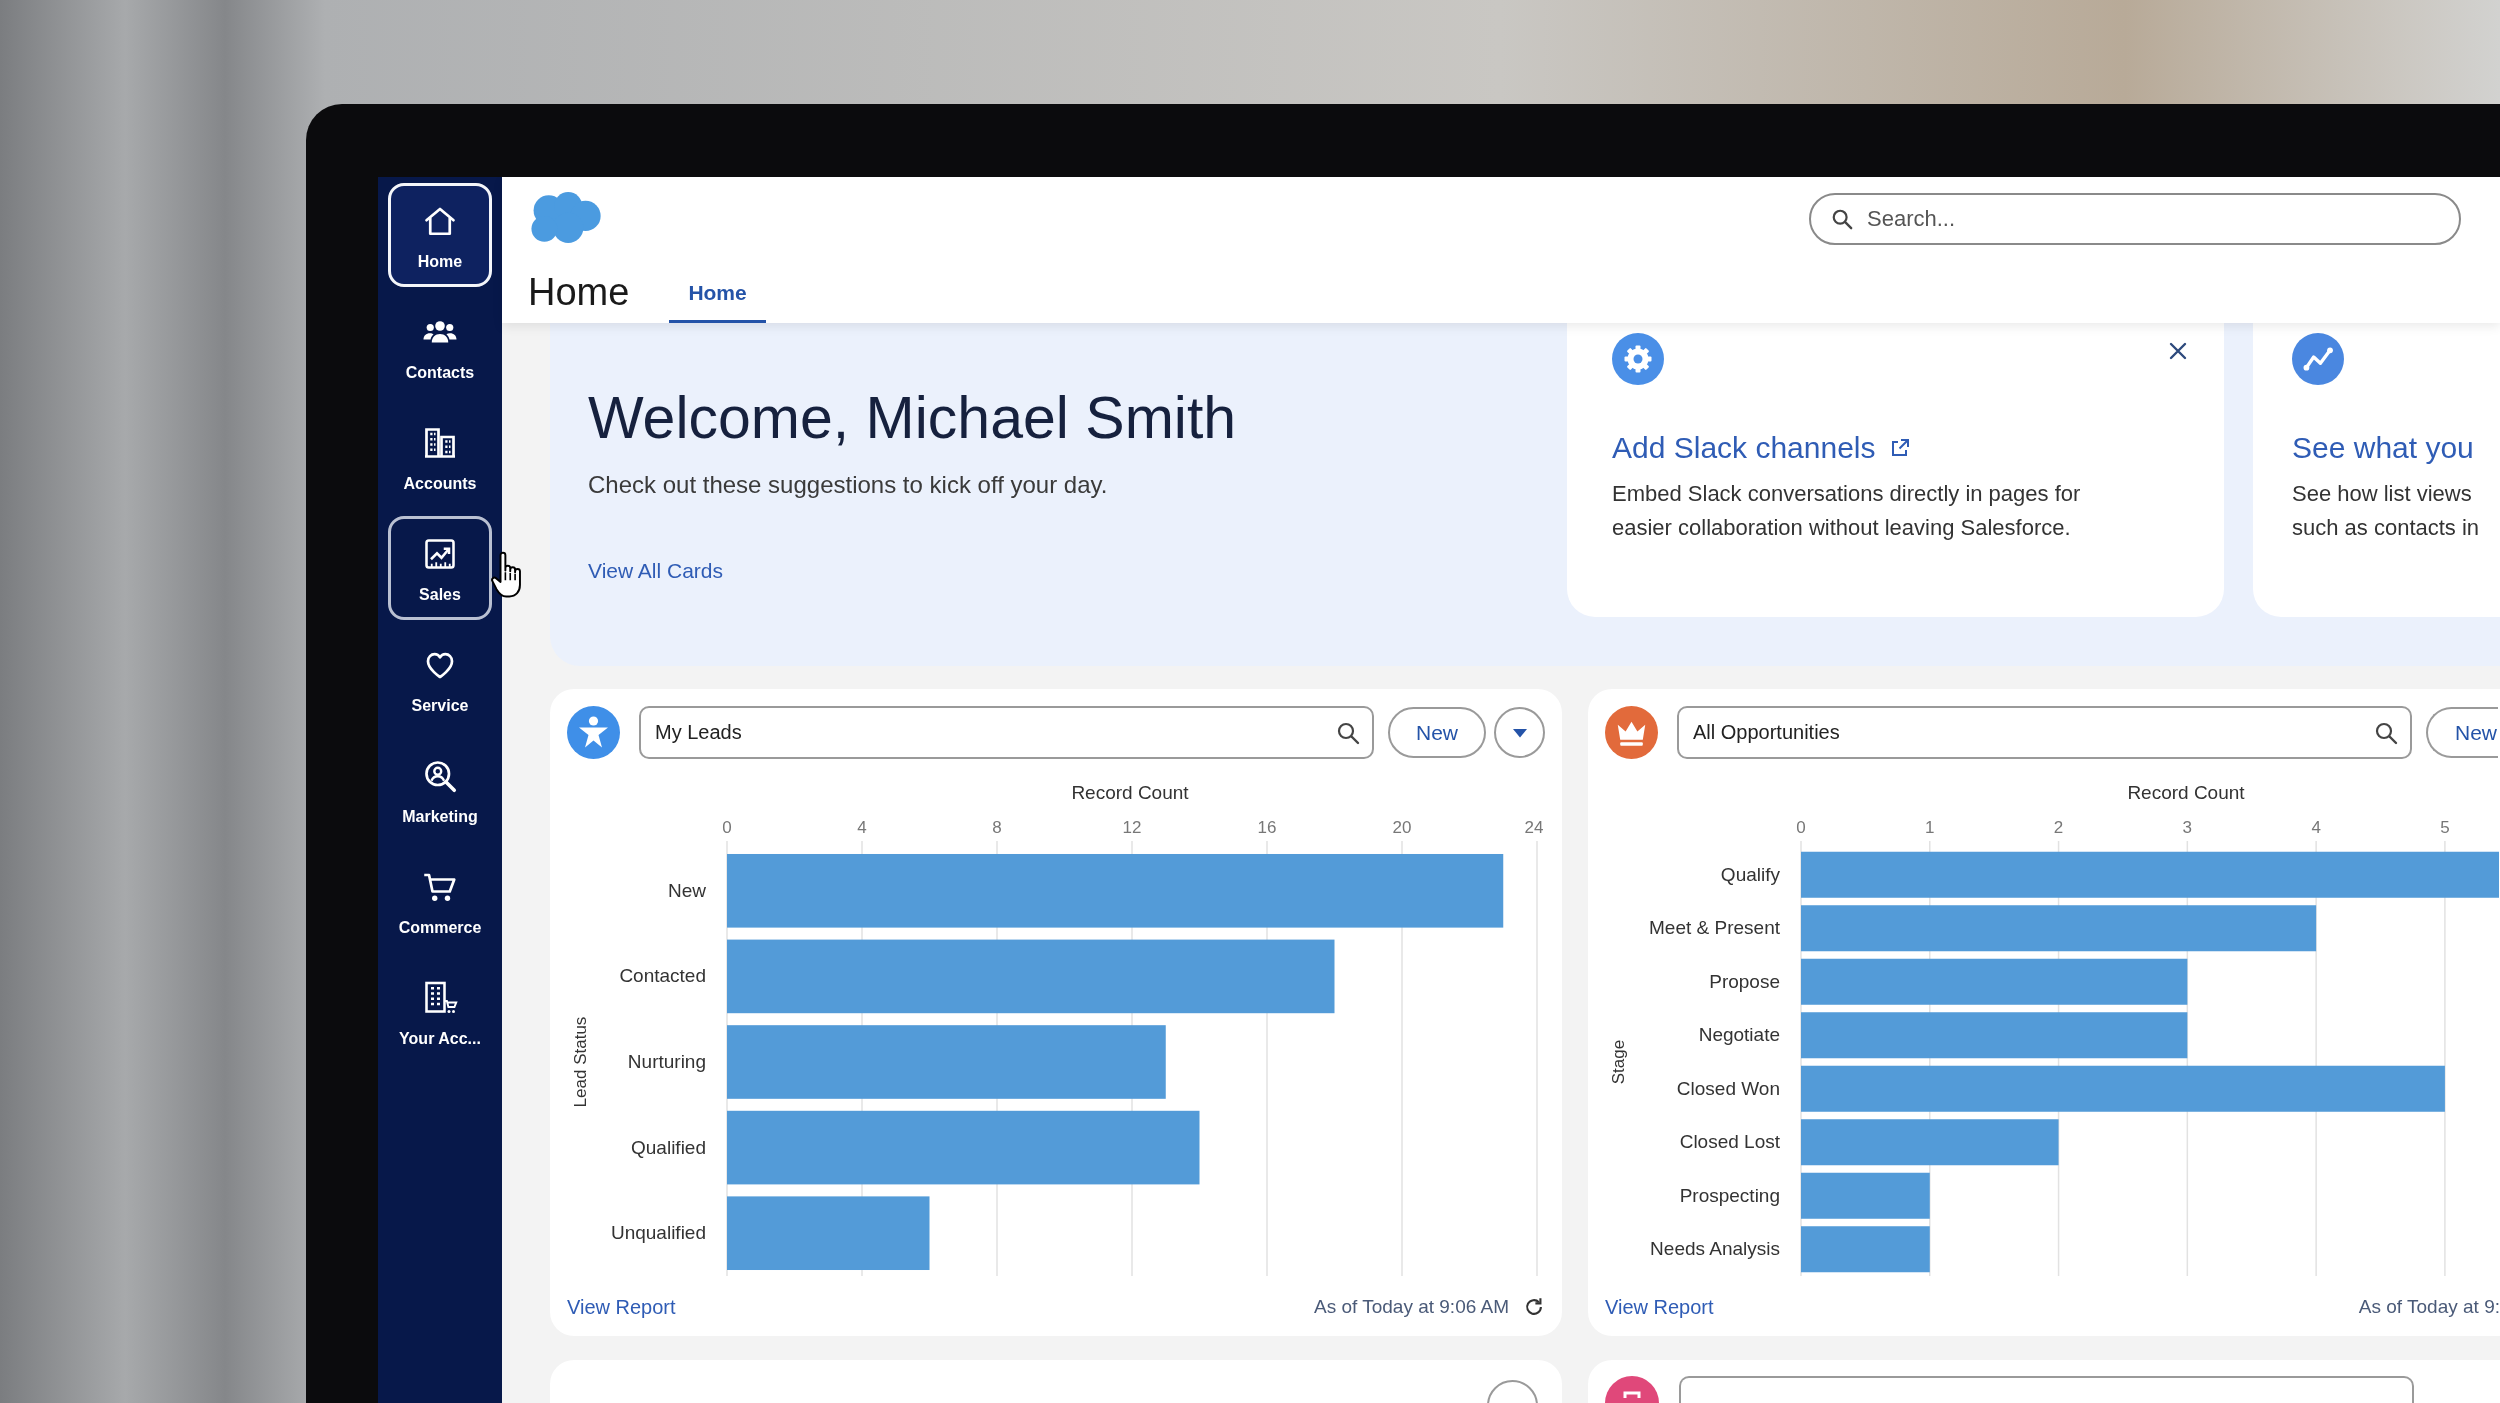 The image size is (2500, 1403). Describe the element at coordinates (1132, 827) in the screenshot. I see `axis-tick-label: 12` at that location.